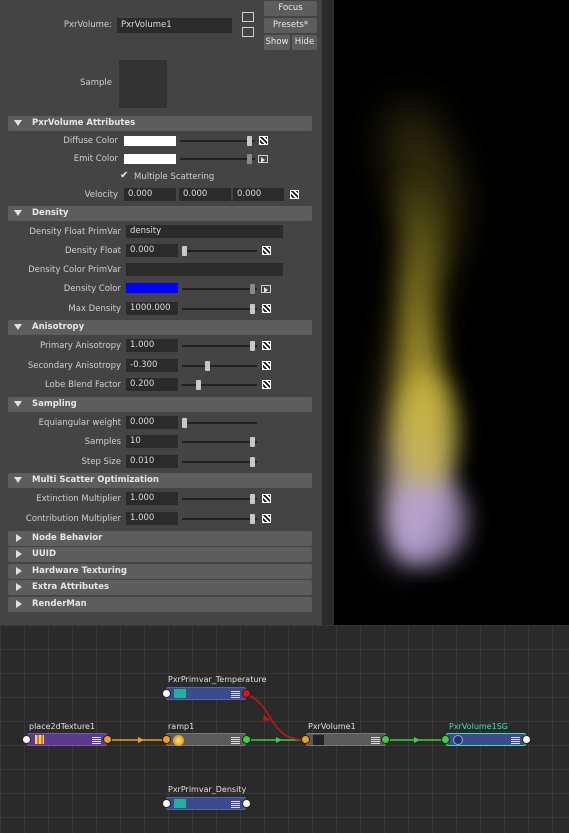  Describe the element at coordinates (252, 519) in the screenshot. I see `contribution-multiplier-slider-handle` at that location.